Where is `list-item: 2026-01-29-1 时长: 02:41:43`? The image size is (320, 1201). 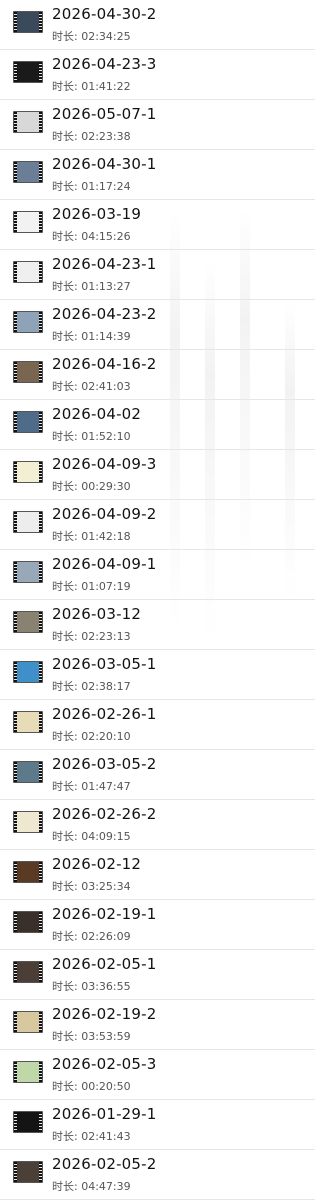
list-item: 2026-01-29-1 时长: 02:41:43 is located at coordinates (157, 1125).